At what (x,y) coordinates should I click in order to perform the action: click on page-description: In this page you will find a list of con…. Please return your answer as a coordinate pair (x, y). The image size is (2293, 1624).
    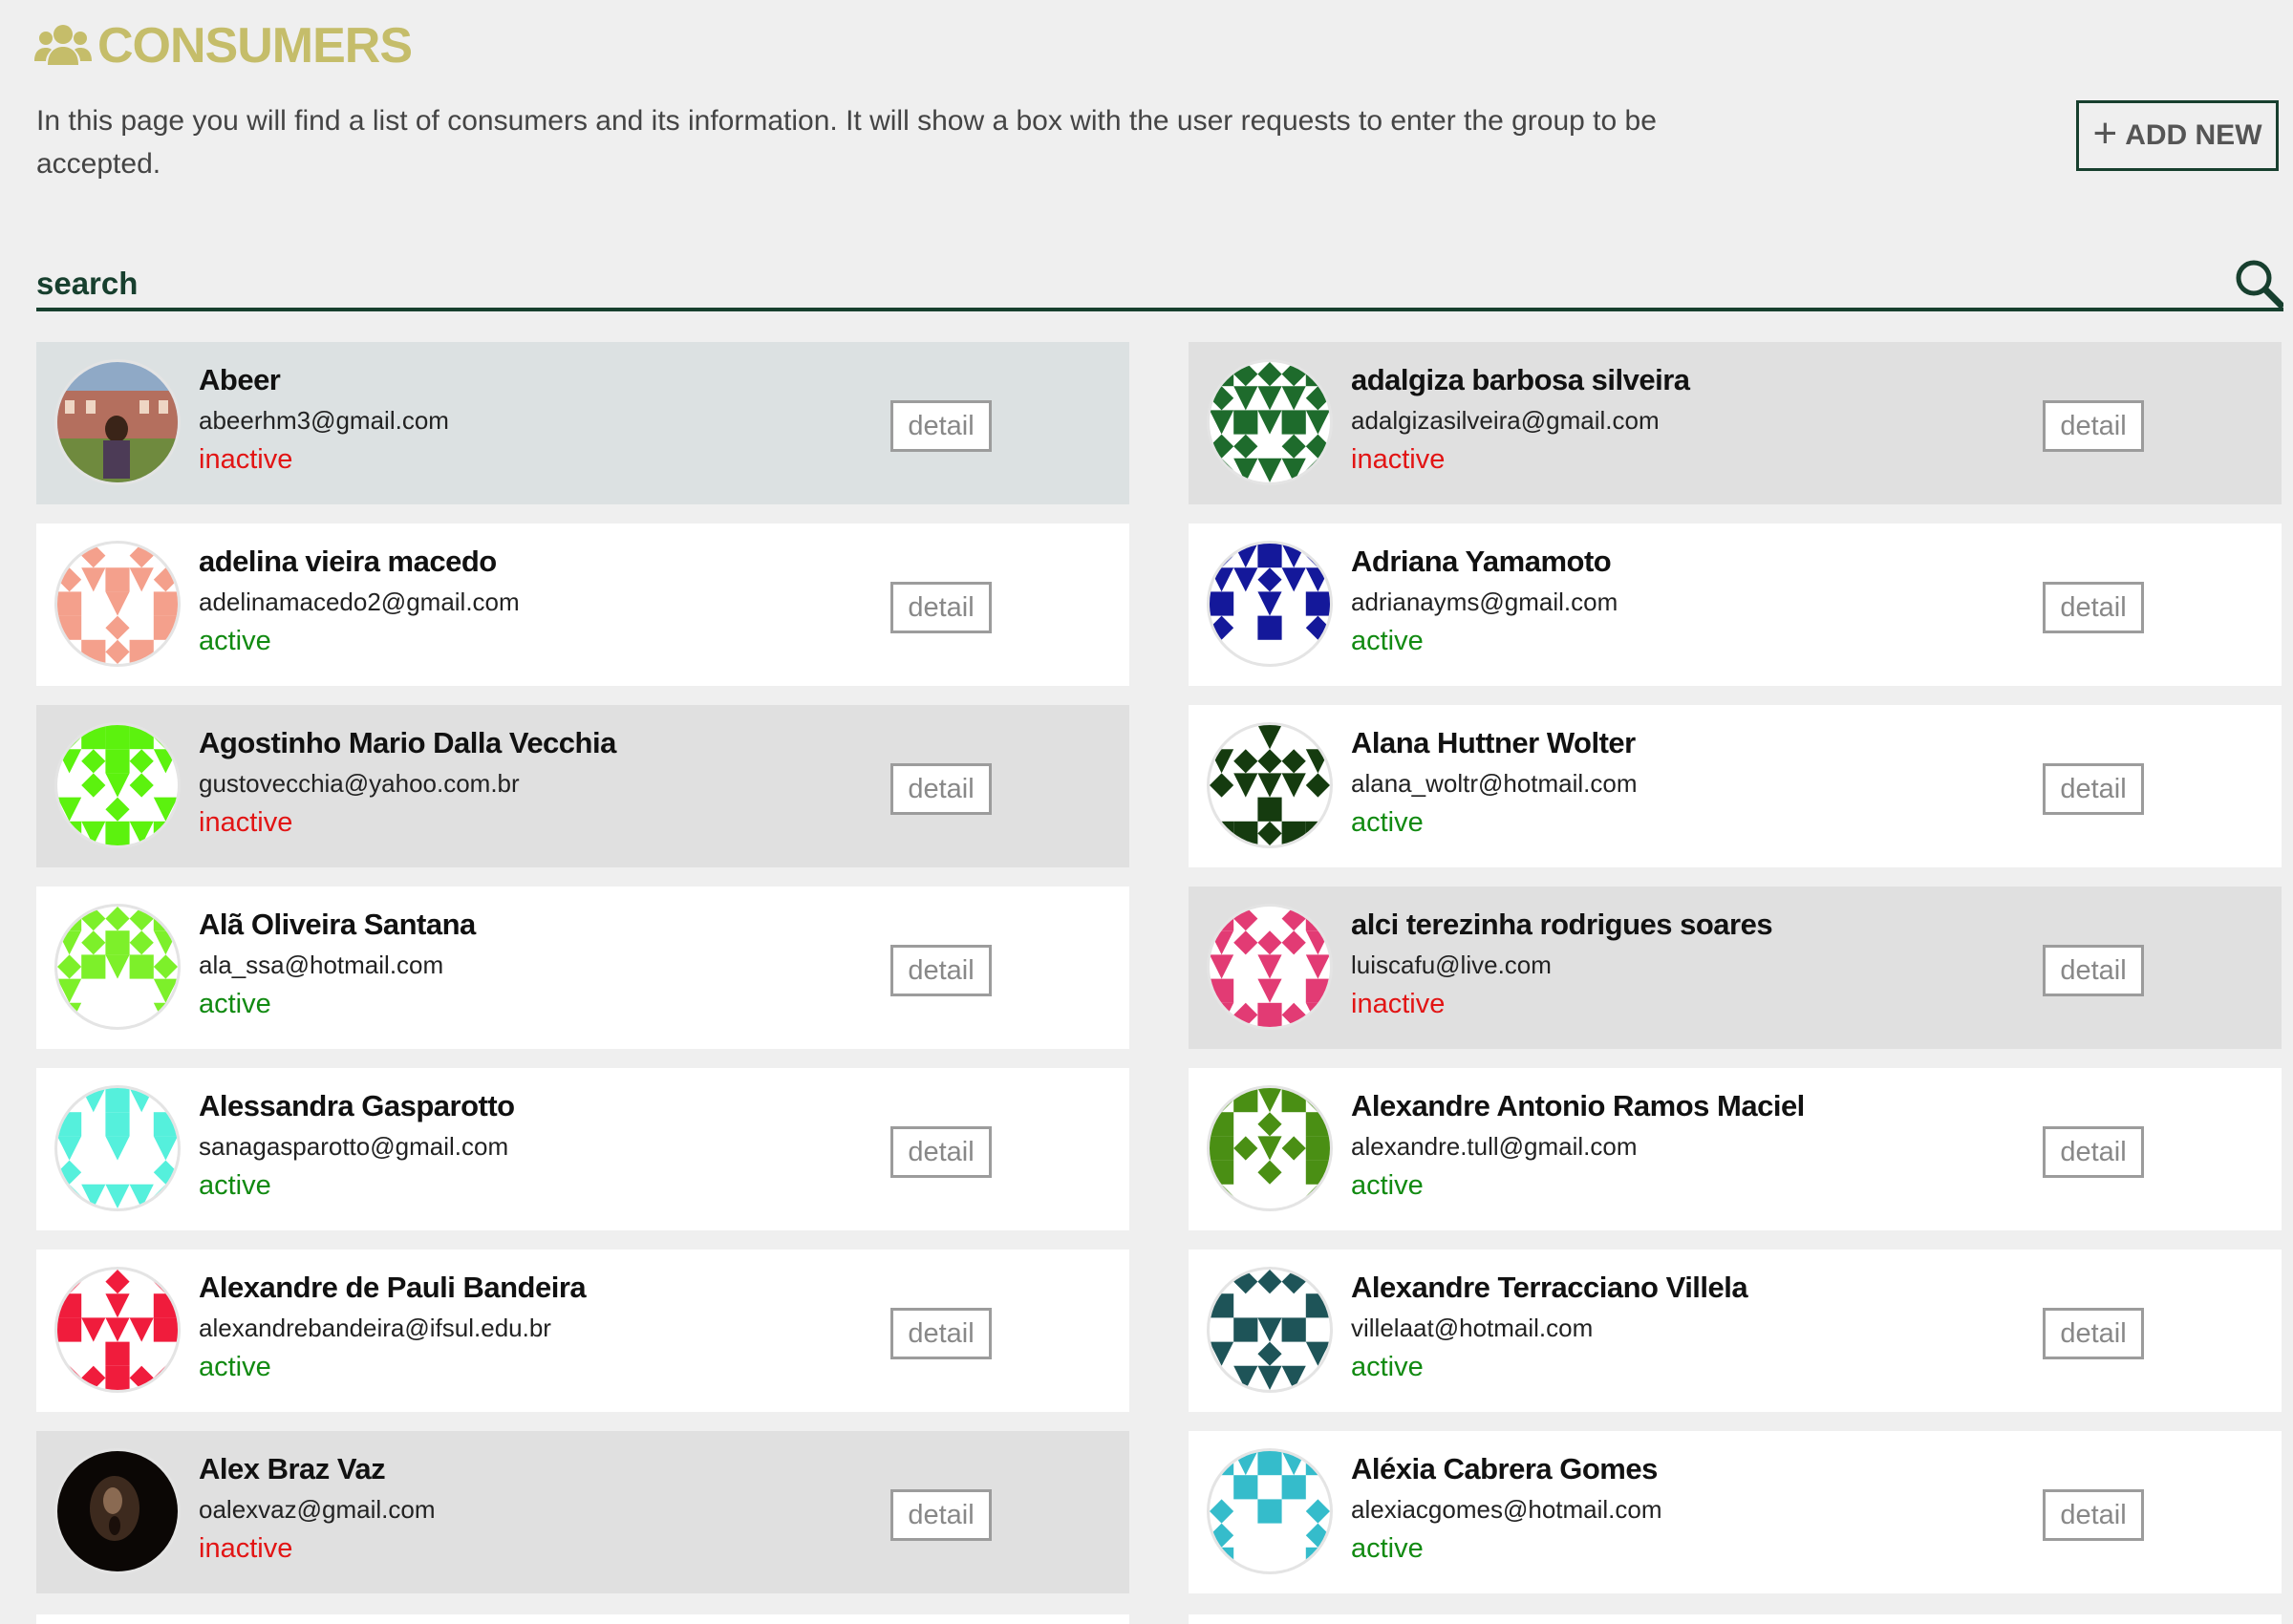
    Looking at the image, I should click on (846, 142).